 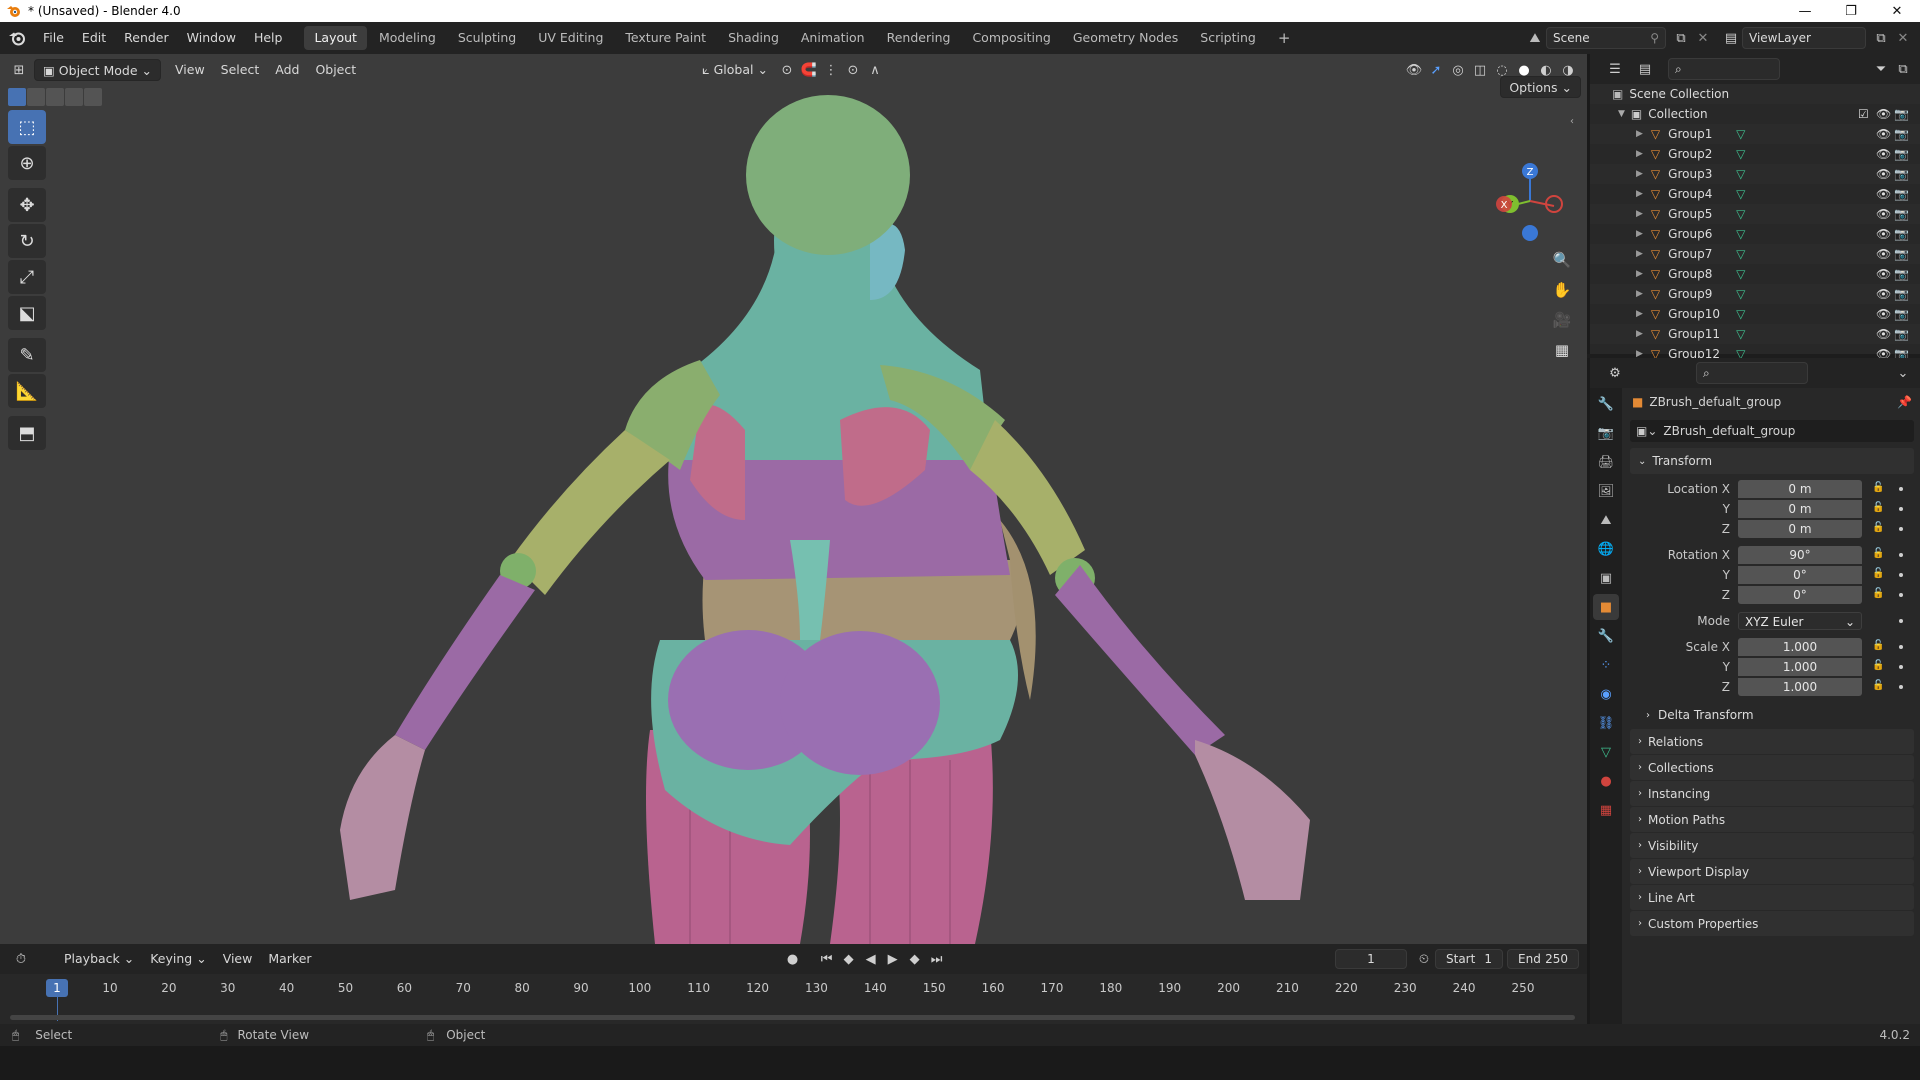 What do you see at coordinates (1800, 509) in the screenshot?
I see `location-y-field: 0 m` at bounding box center [1800, 509].